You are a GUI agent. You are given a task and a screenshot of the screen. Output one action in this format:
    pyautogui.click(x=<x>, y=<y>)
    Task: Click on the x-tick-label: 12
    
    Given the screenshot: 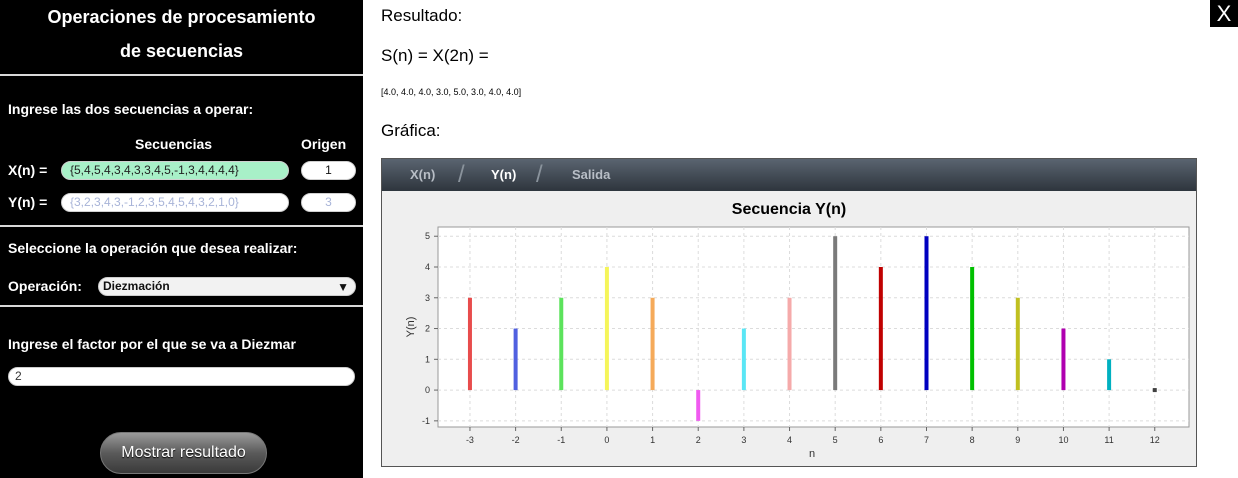 What is the action you would take?
    pyautogui.click(x=1155, y=440)
    